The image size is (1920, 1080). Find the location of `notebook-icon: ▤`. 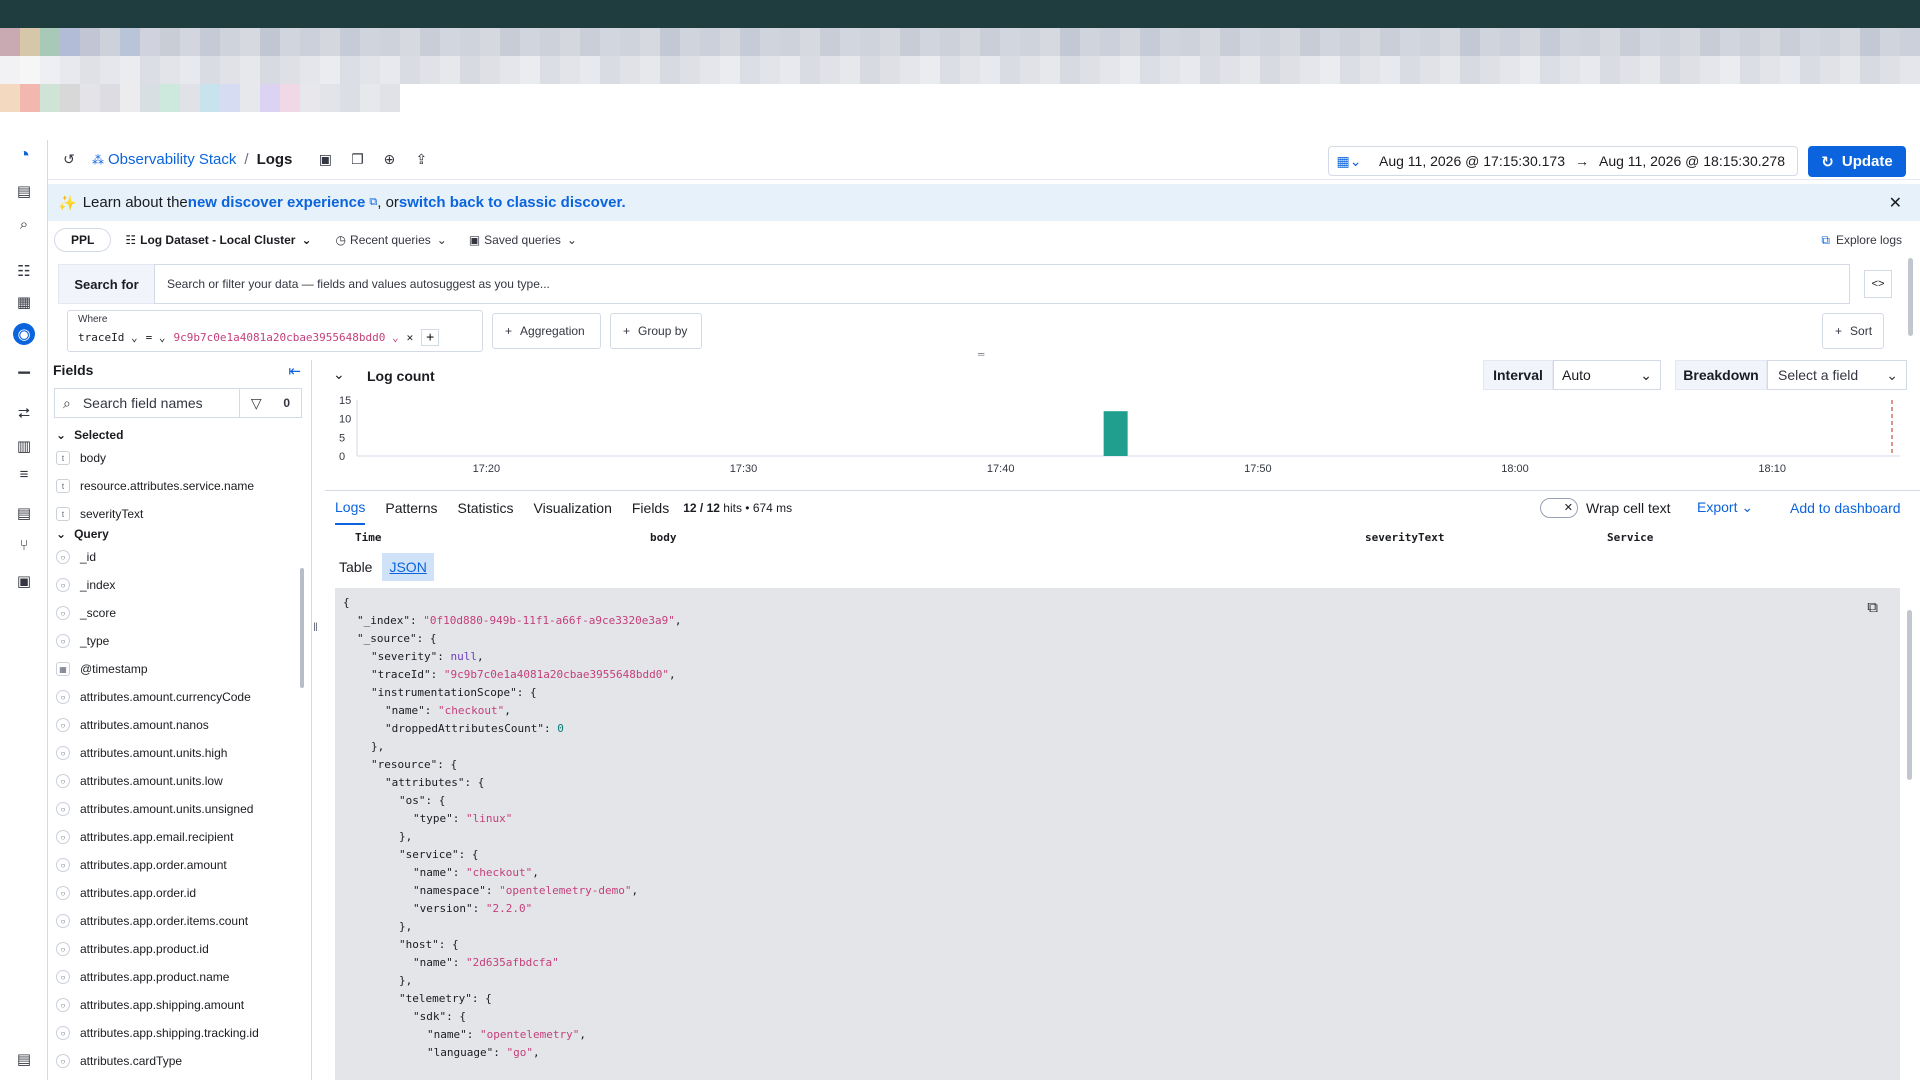

notebook-icon: ▤ is located at coordinates (24, 513).